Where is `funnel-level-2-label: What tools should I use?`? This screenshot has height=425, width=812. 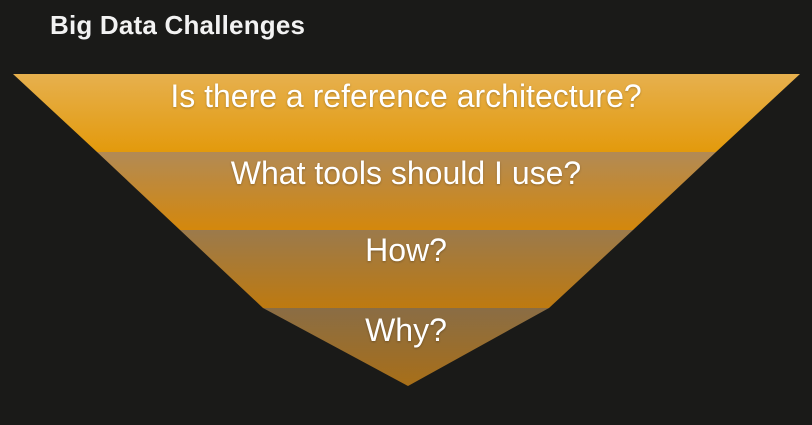
funnel-level-2-label: What tools should I use? is located at coordinates (406, 173).